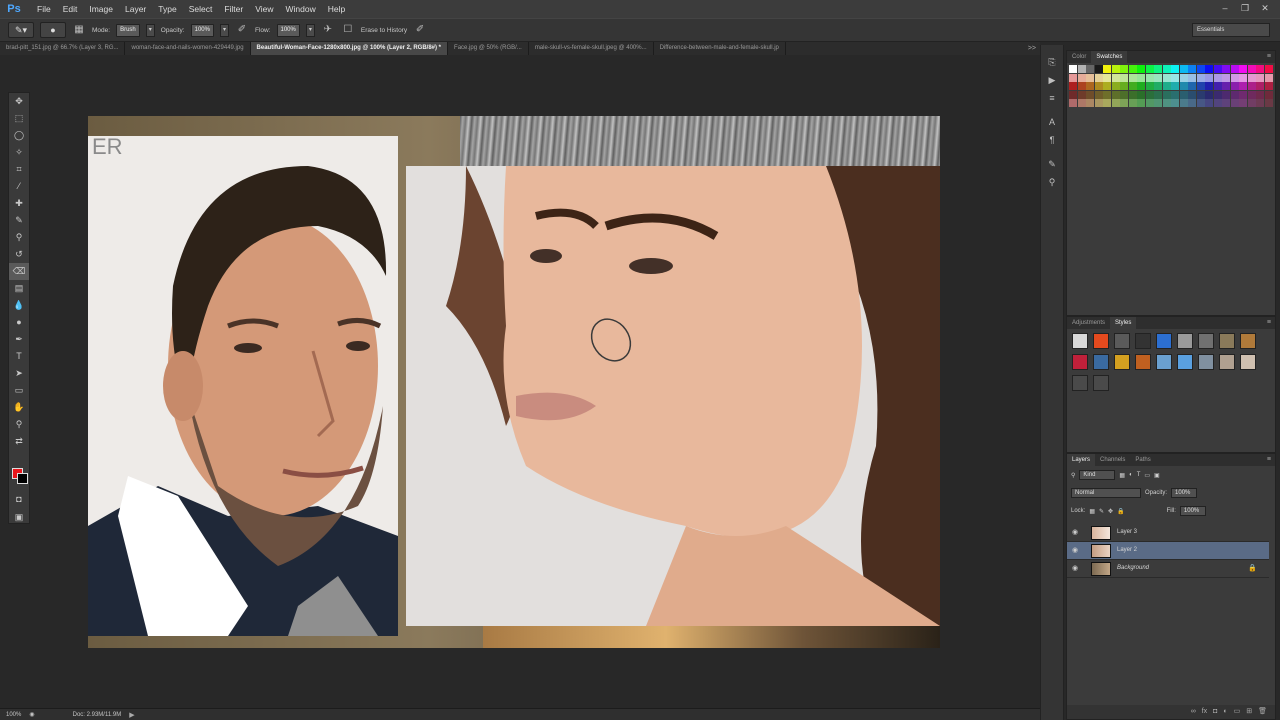 Image resolution: width=1280 pixels, height=720 pixels. What do you see at coordinates (19, 424) in the screenshot?
I see `zoom-tool-icon: ⚲` at bounding box center [19, 424].